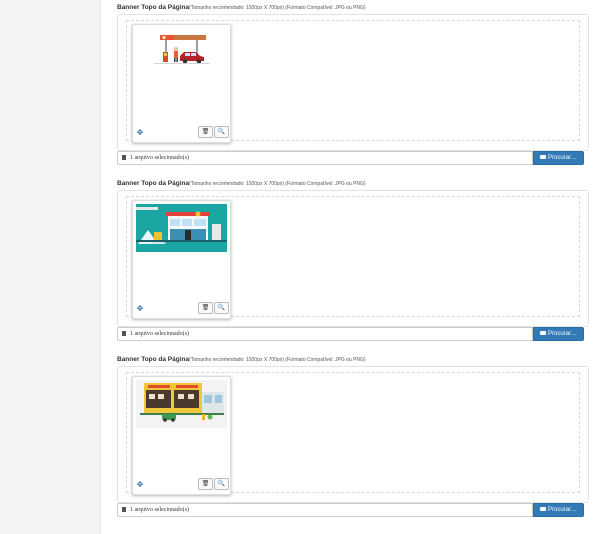  Describe the element at coordinates (181, 404) in the screenshot. I see `storefront-image` at that location.